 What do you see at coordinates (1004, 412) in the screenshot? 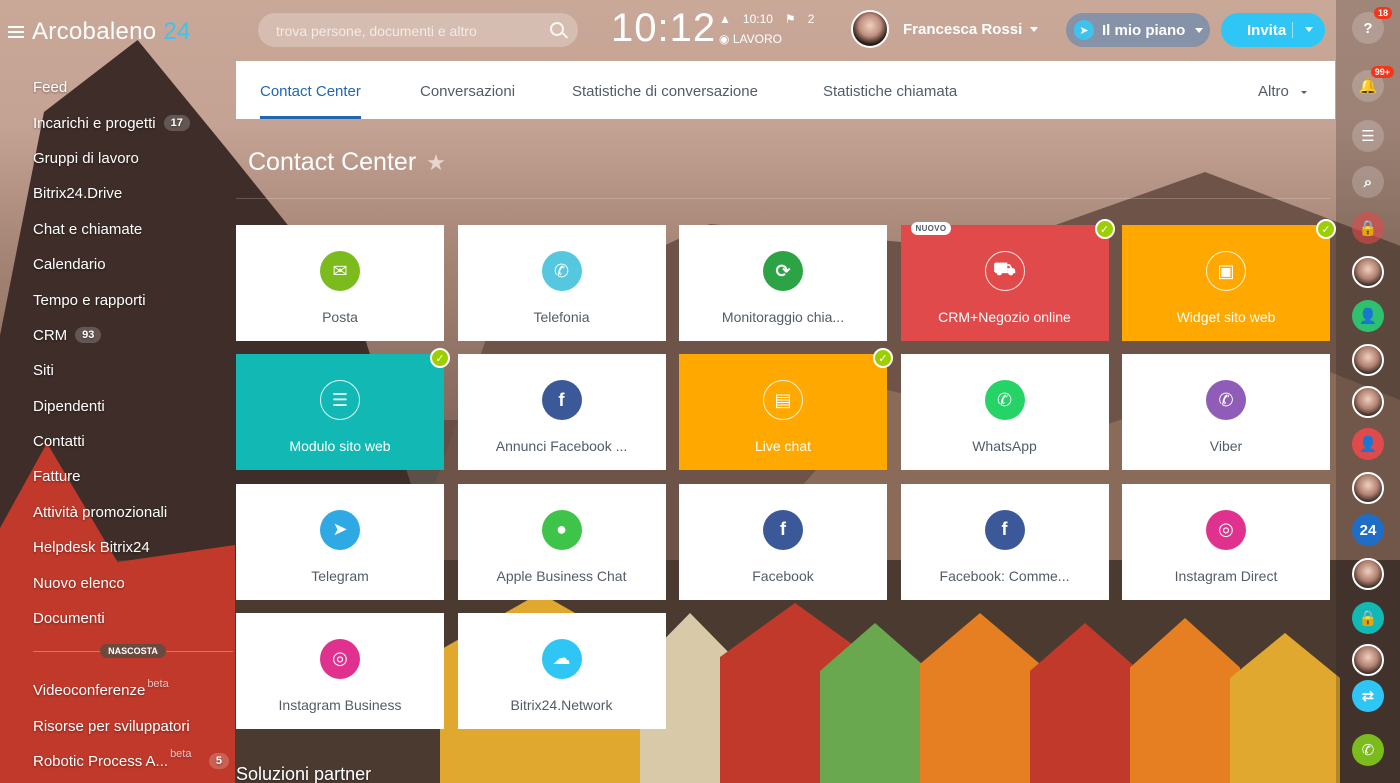
I see `connector-tile: ✆ WhatsApp` at bounding box center [1004, 412].